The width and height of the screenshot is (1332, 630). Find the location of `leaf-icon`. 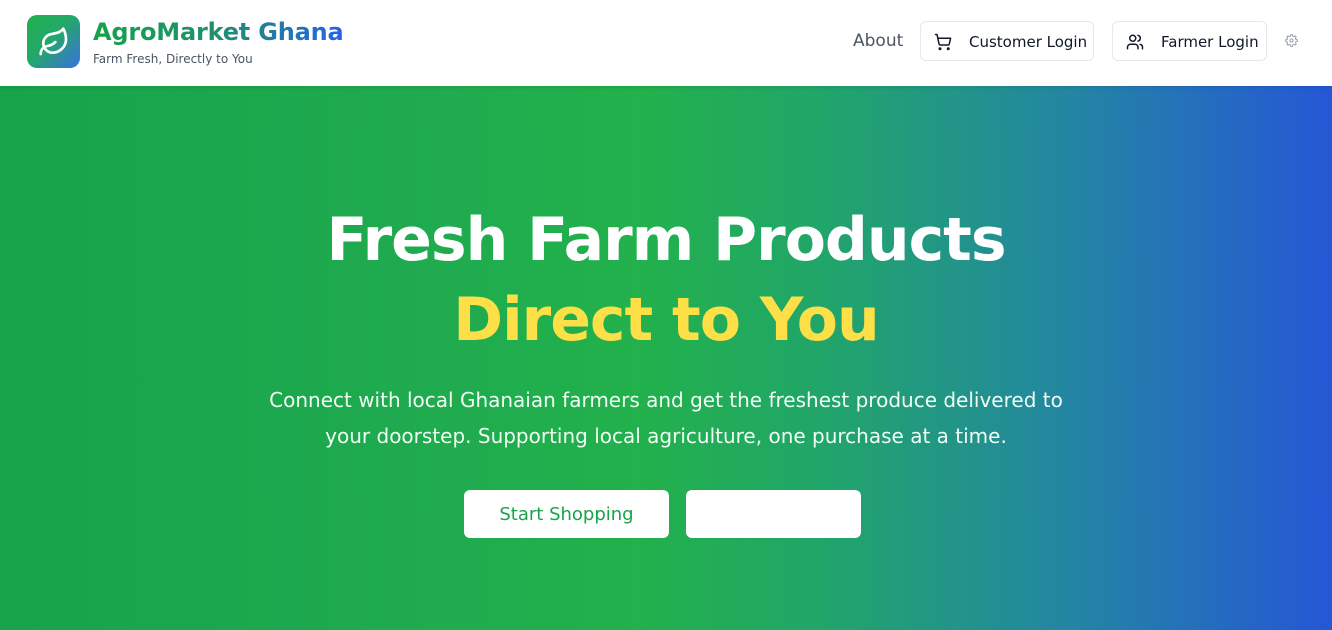

leaf-icon is located at coordinates (52, 40).